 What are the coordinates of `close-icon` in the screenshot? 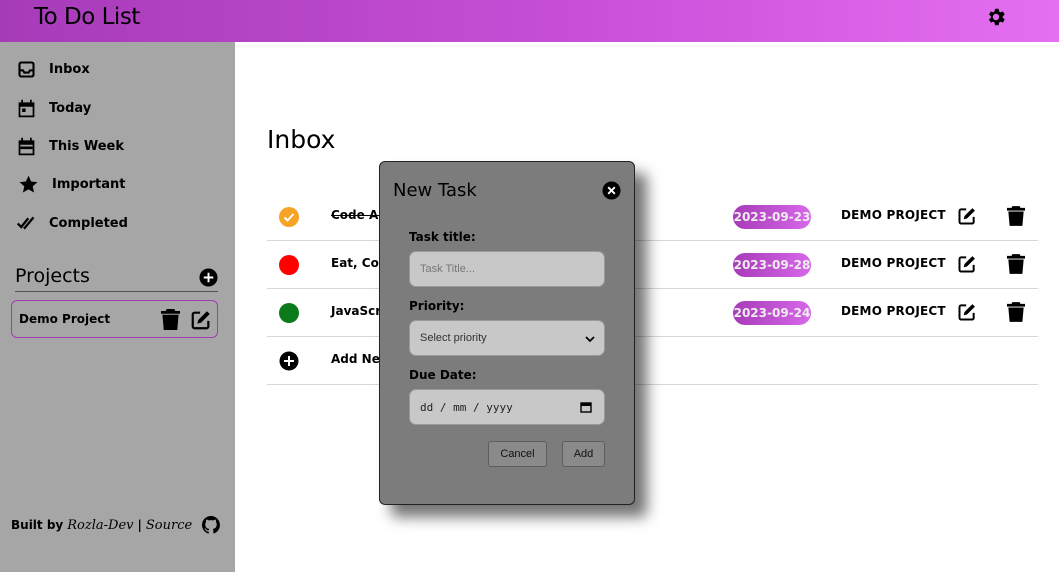 It's located at (611, 190).